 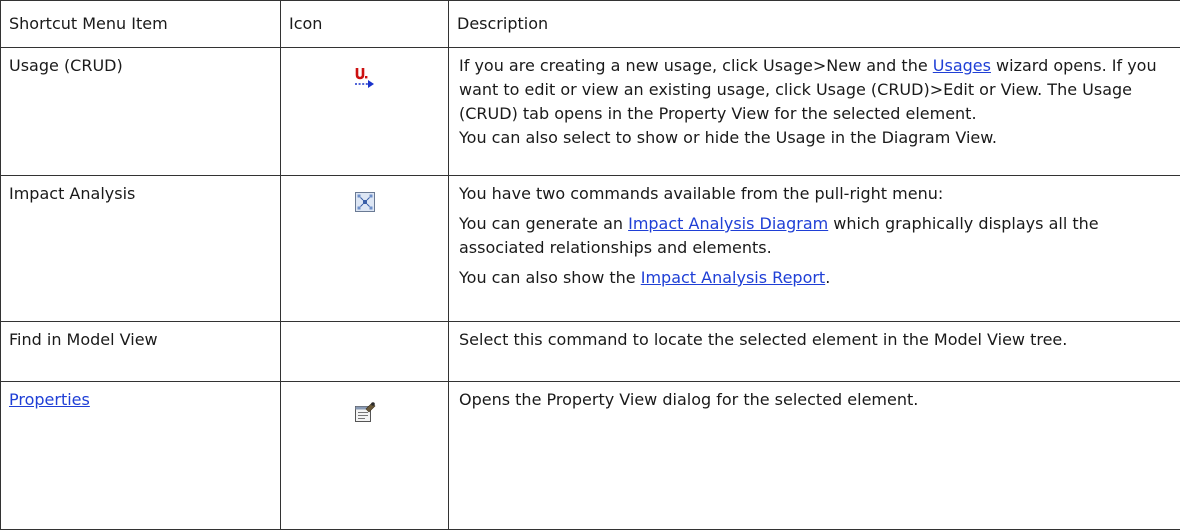 What do you see at coordinates (365, 352) in the screenshot?
I see `icon-cell-empty` at bounding box center [365, 352].